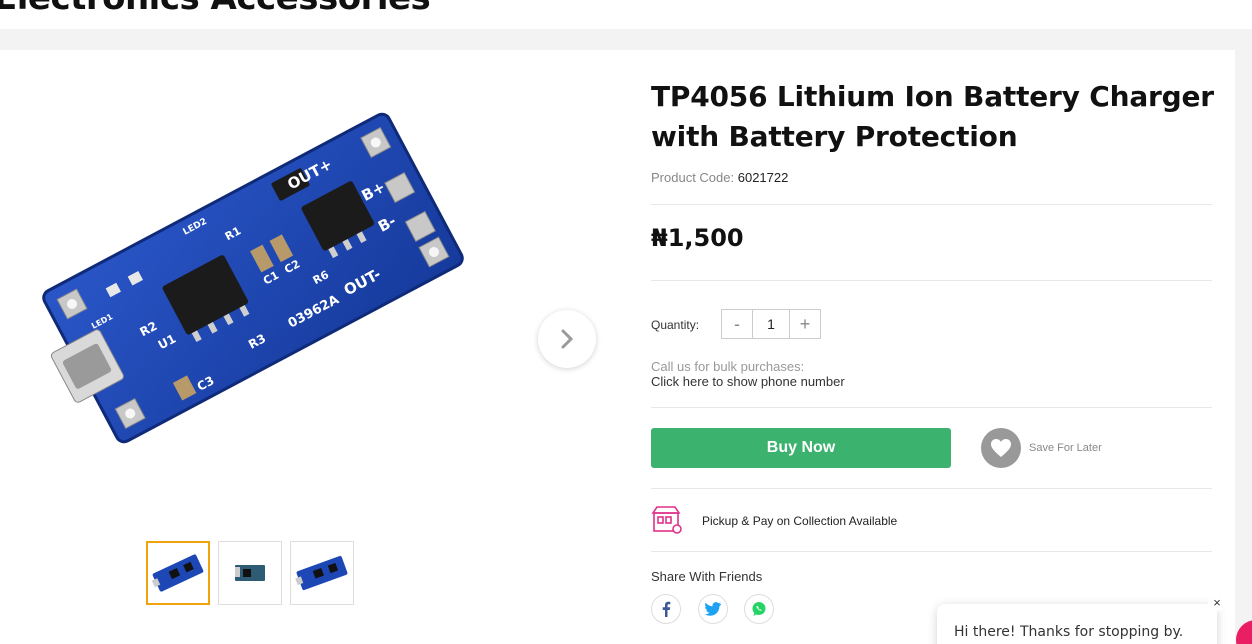  Describe the element at coordinates (666, 520) in the screenshot. I see `store-icon` at that location.